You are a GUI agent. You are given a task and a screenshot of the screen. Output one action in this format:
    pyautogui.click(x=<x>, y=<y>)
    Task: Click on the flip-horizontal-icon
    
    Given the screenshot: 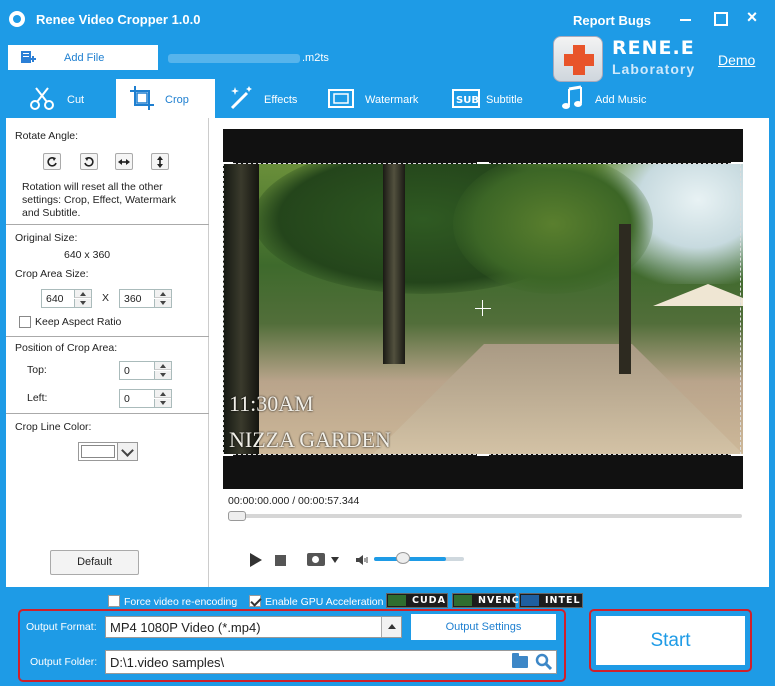 What is the action you would take?
    pyautogui.click(x=124, y=162)
    